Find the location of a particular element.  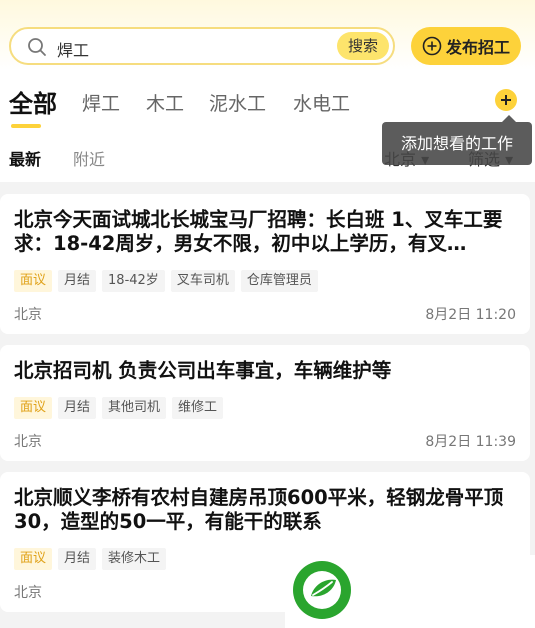

job-tag: 仓库管理员 is located at coordinates (279, 281).